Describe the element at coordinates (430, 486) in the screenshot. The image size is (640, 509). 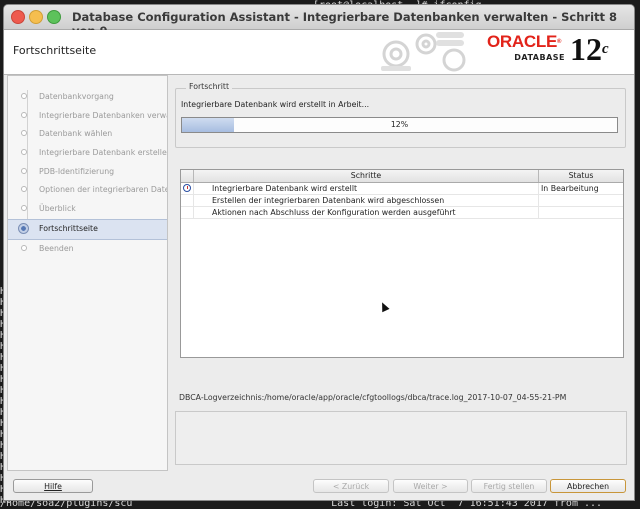
I see `next-button: Weiter >` at that location.